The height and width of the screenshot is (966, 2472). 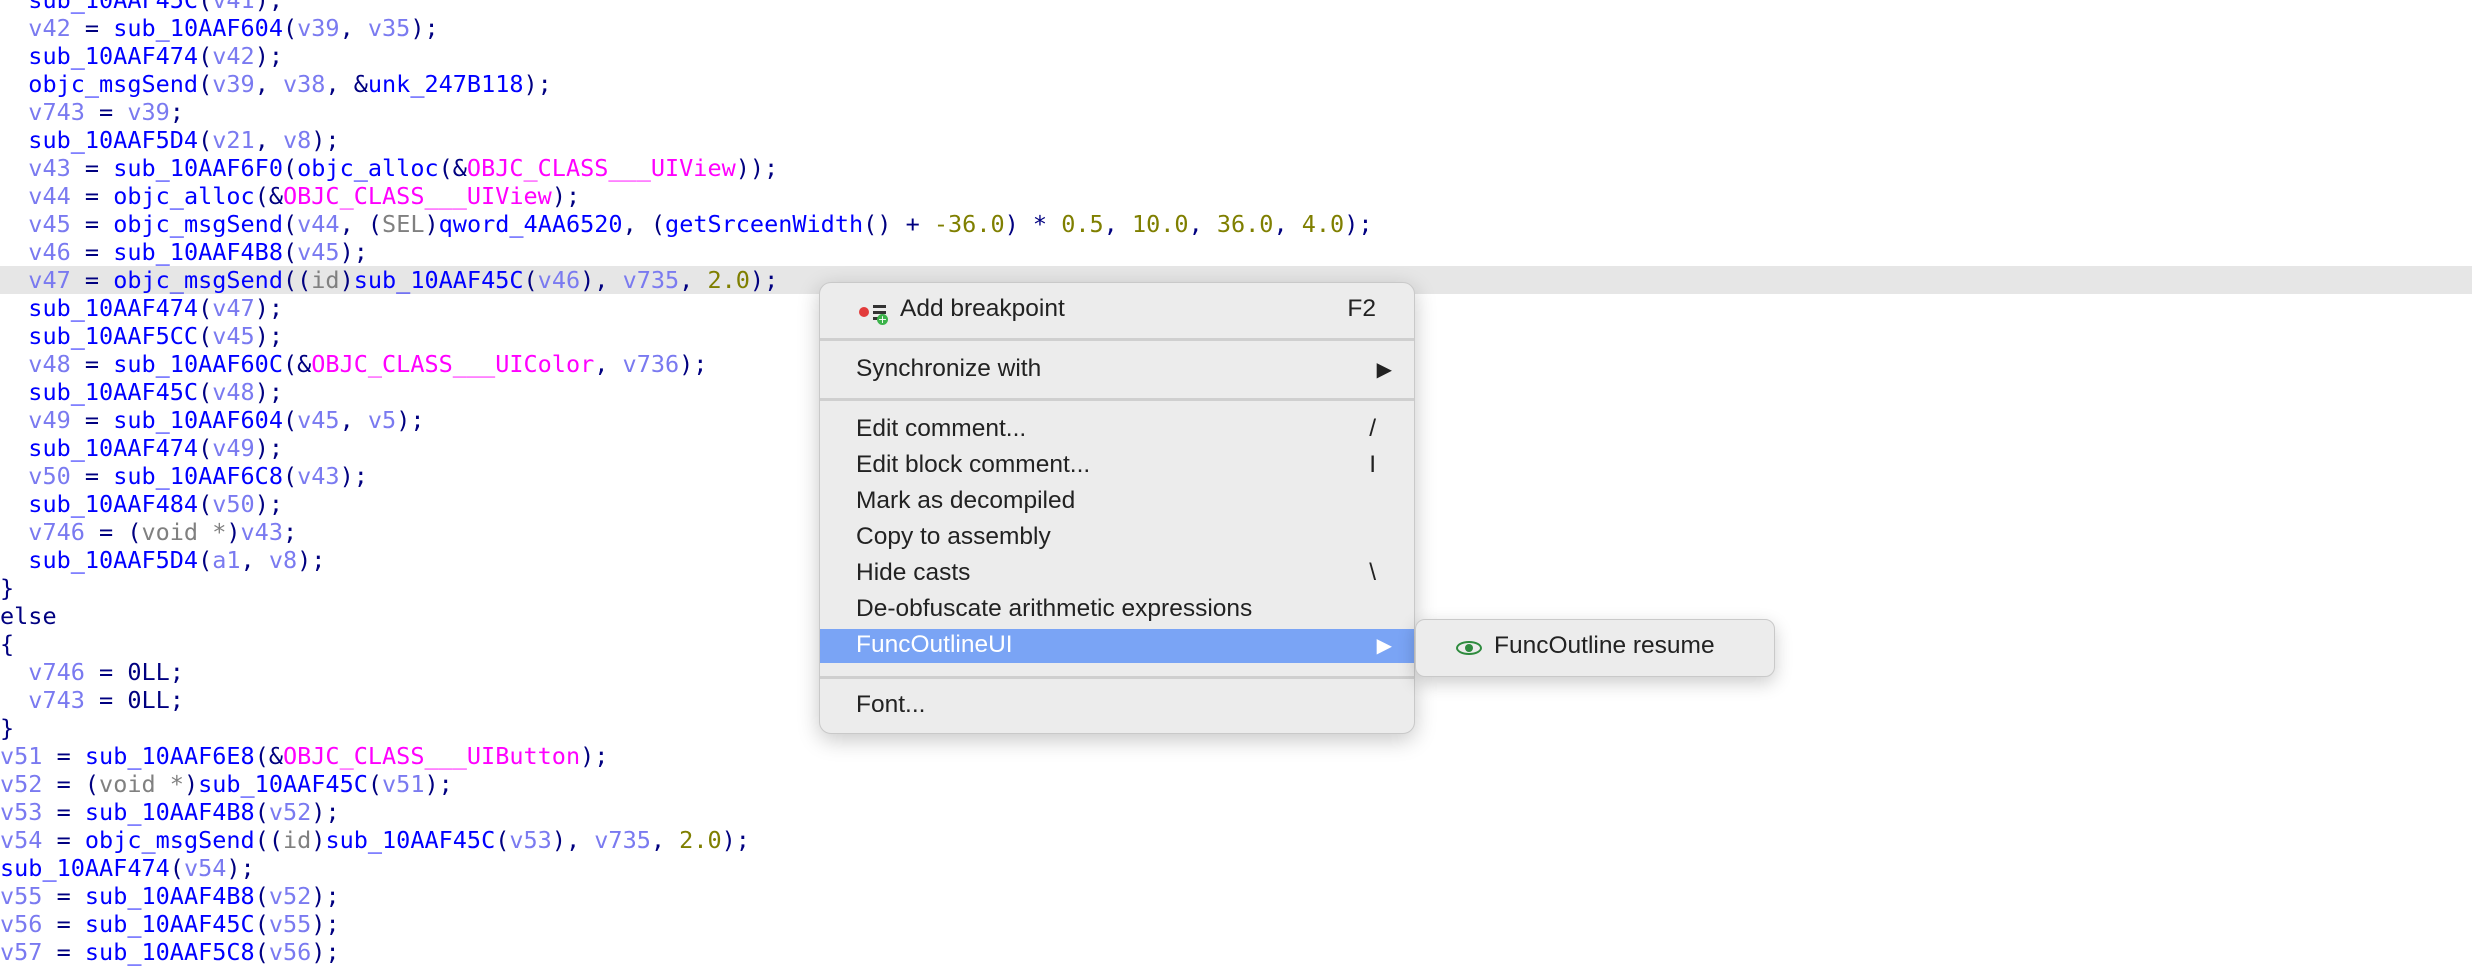 I want to click on menu-item-add-breakpoint: + Add breakpoint F2, so click(x=1117, y=310).